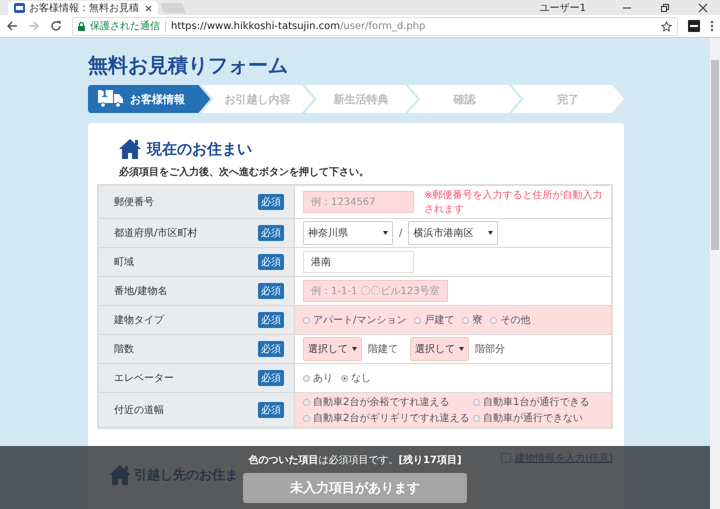  I want to click on unit-text: 階建て, so click(383, 349).